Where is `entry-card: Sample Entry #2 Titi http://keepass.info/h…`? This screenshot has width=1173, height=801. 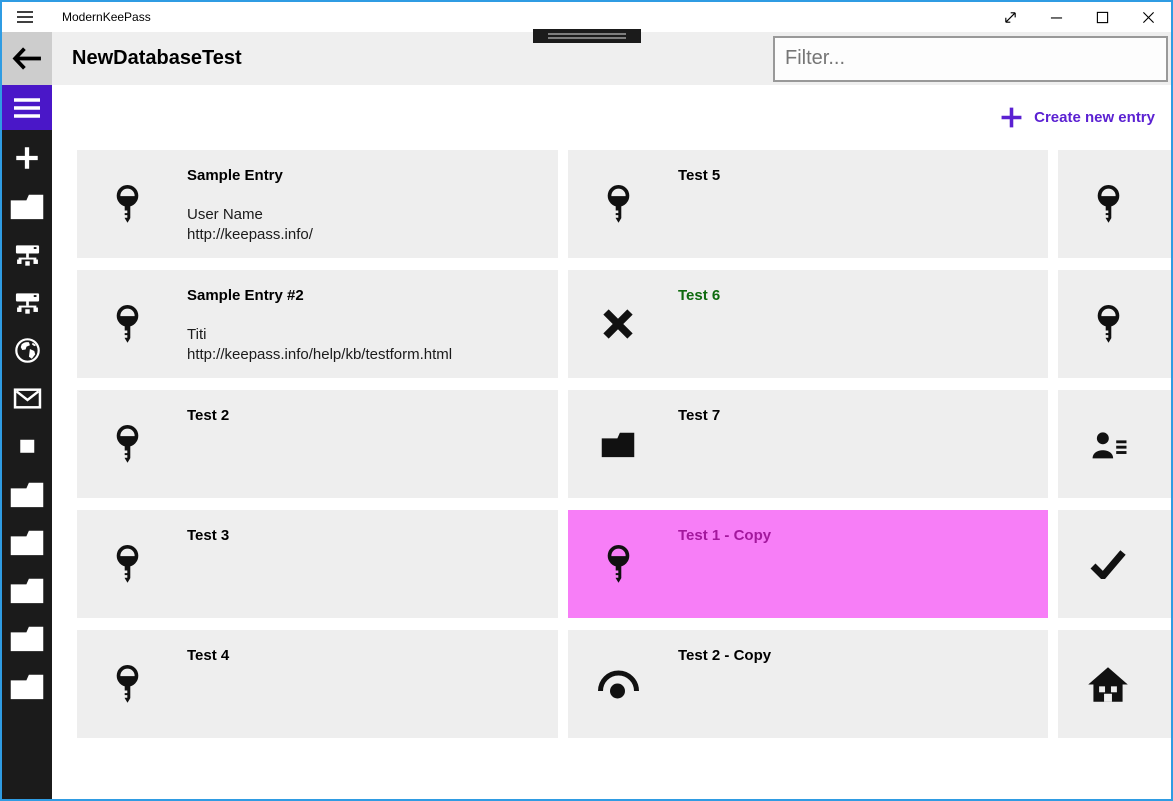 entry-card: Sample Entry #2 Titi http://keepass.info/h… is located at coordinates (317, 324).